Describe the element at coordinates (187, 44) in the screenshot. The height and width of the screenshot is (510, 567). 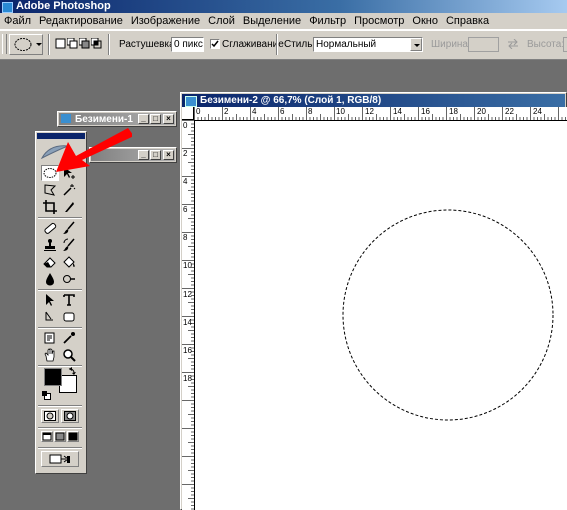
I see `feather-input: 0 пикс` at that location.